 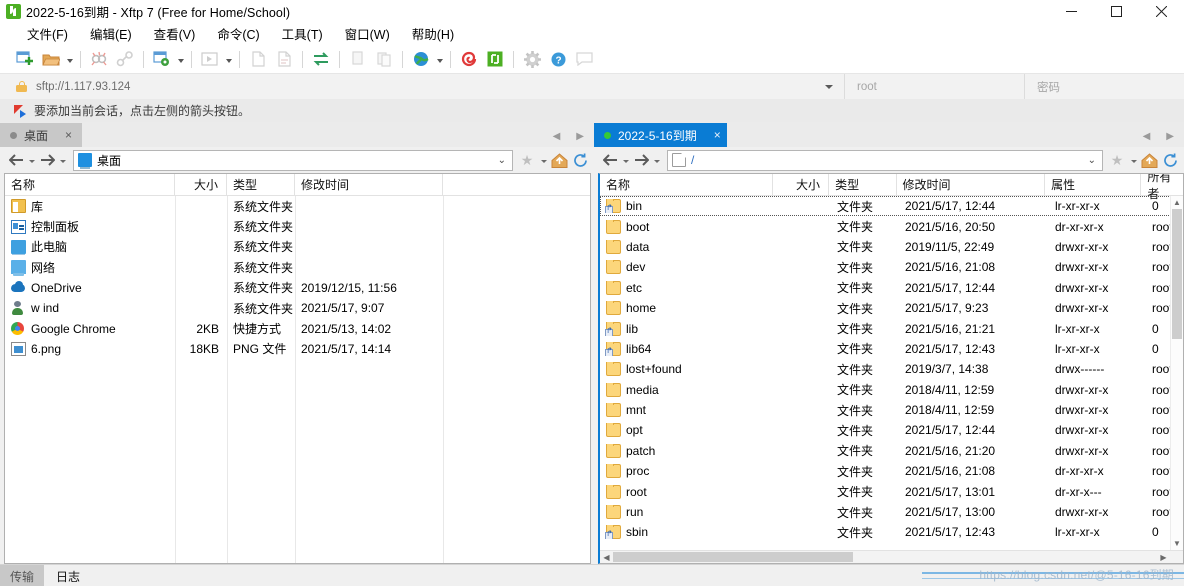 What do you see at coordinates (891, 349) in the screenshot?
I see `table-row: lib64文件夹2021/5/17, 12:43lr-xr-xr-x0` at bounding box center [891, 349].